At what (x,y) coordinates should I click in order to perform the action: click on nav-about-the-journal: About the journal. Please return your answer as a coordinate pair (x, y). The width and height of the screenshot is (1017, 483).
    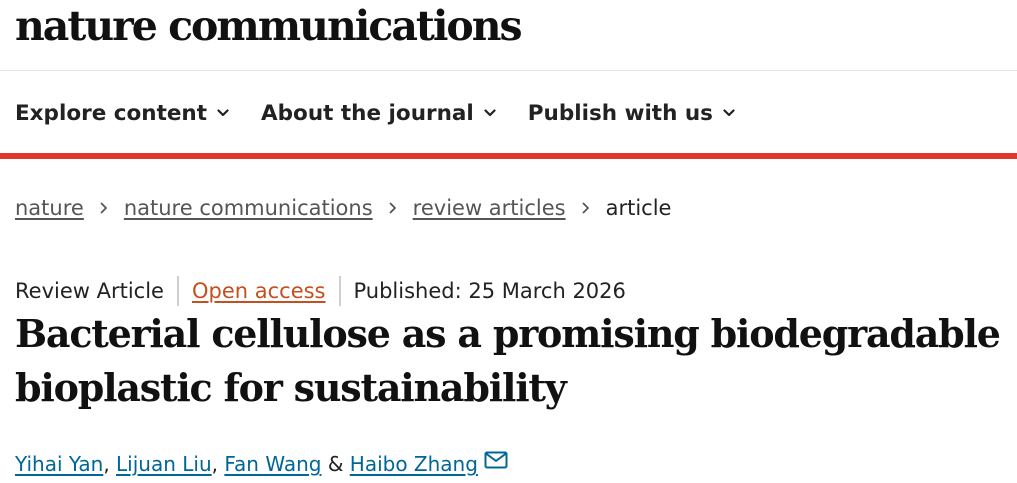
    Looking at the image, I should click on (378, 113).